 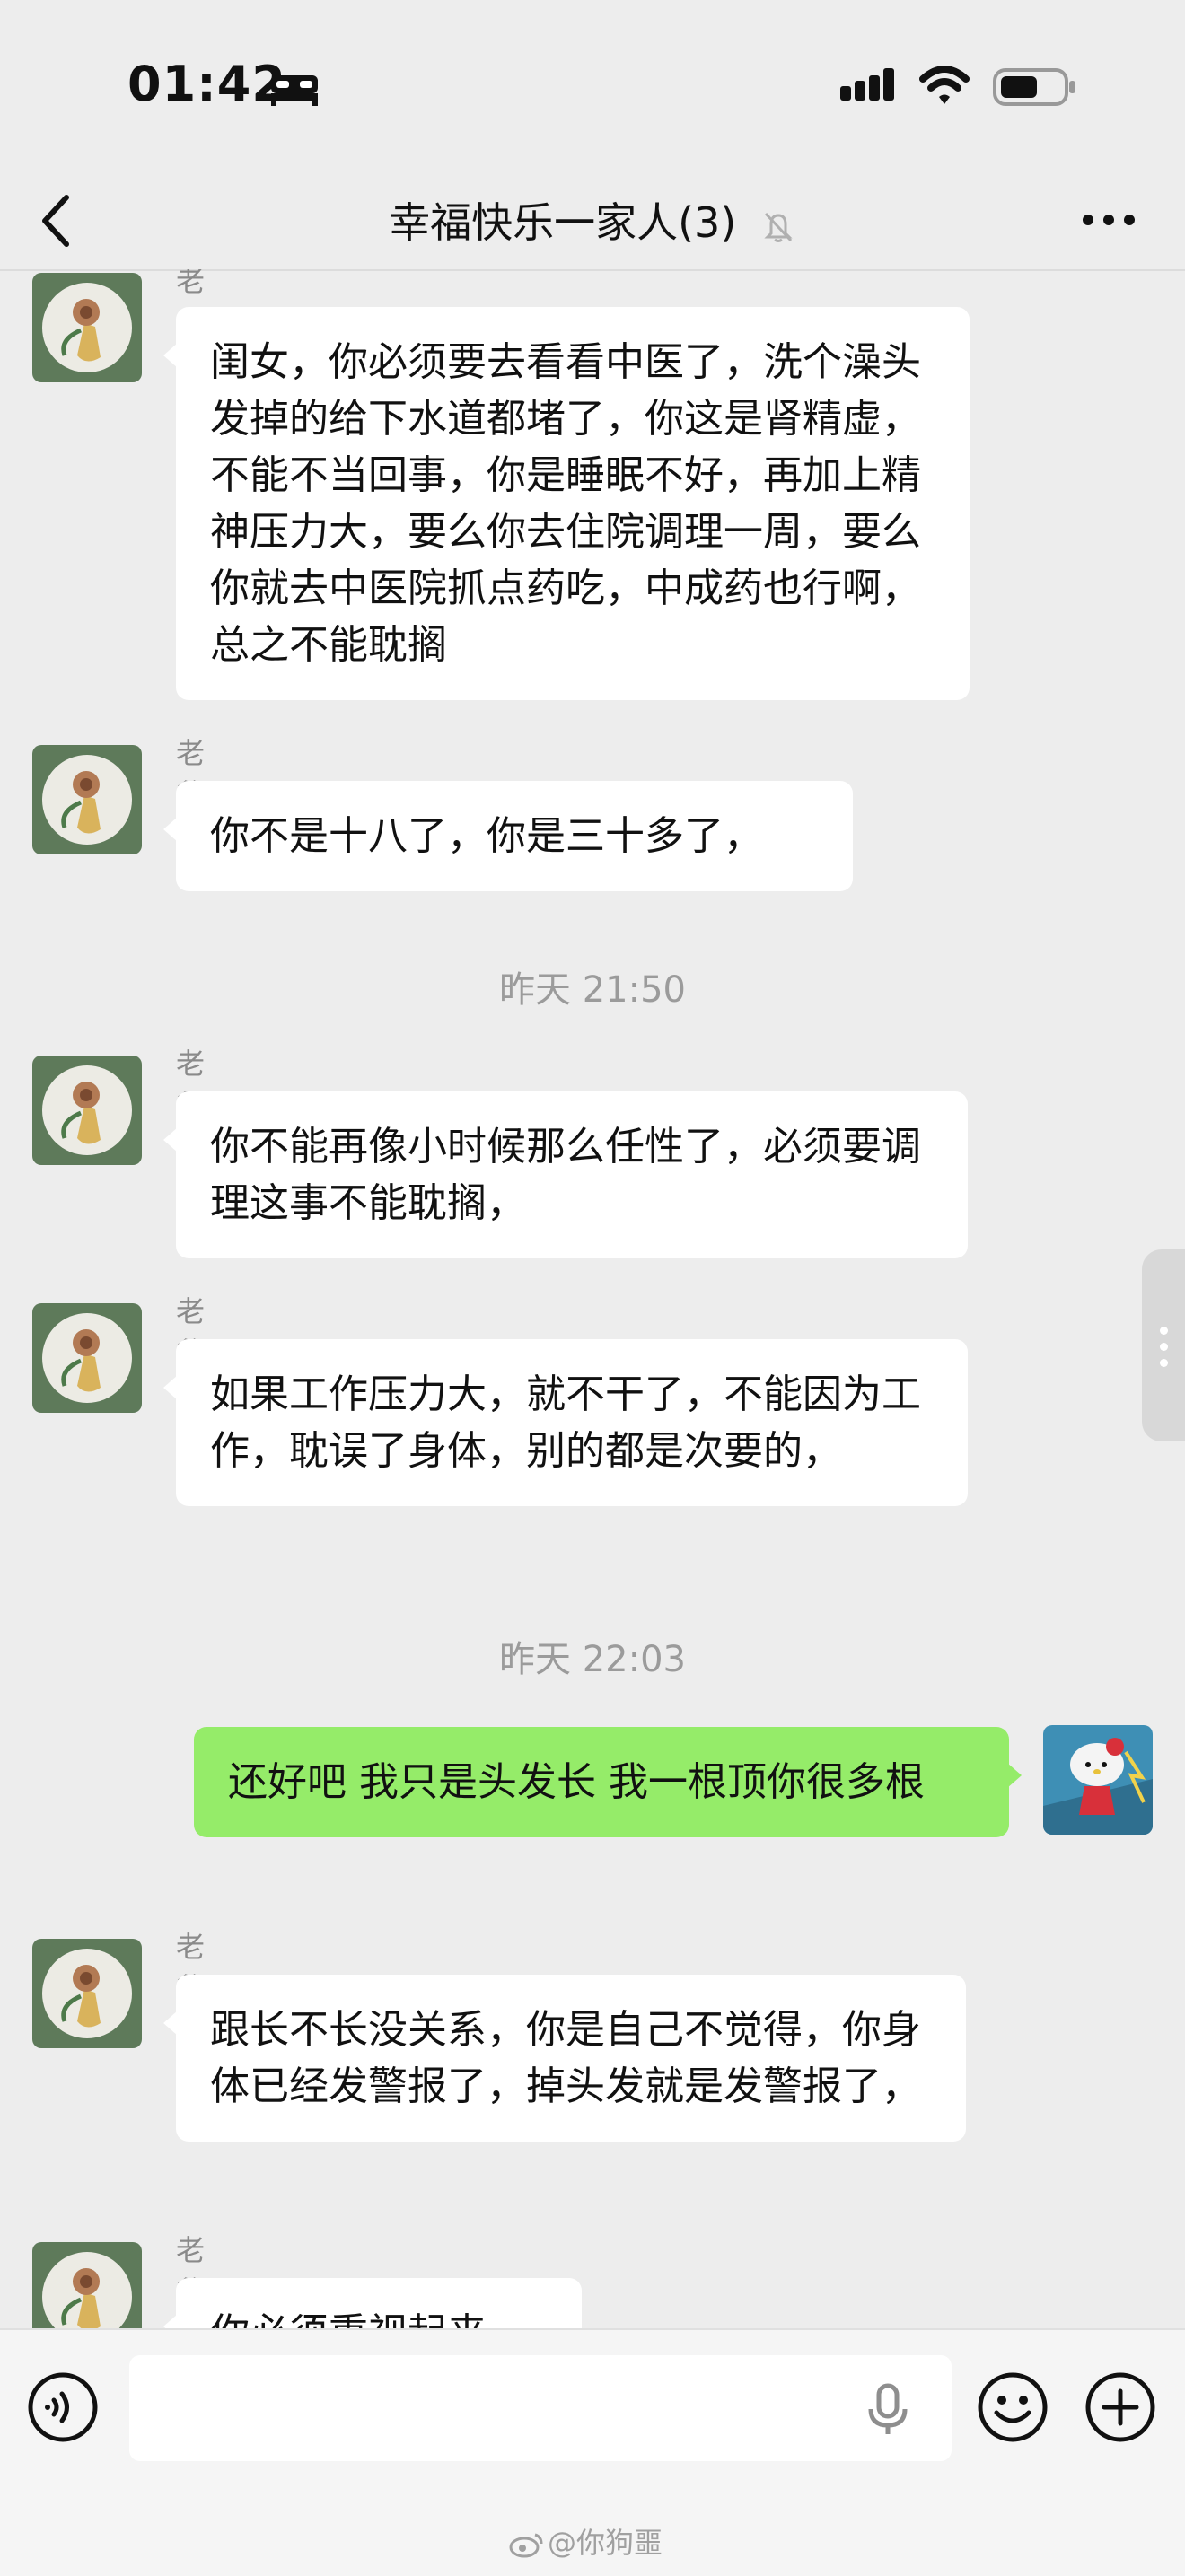 I want to click on message-bubble: 还好吧 我只是头发长 我一根顶你很多根, so click(x=608, y=1782).